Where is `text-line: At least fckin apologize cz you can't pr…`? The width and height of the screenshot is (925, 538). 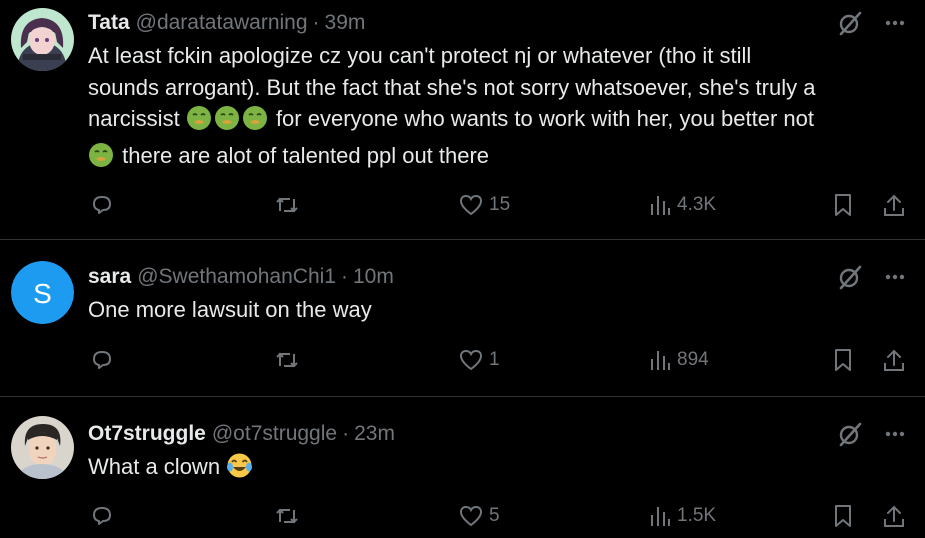 text-line: At least fckin apologize cz you can't pr… is located at coordinates (420, 55).